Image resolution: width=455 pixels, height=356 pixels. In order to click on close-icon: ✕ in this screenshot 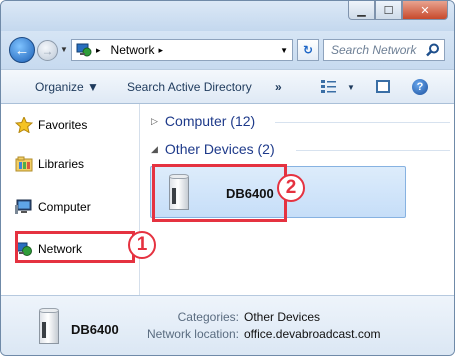, I will do `click(425, 10)`.